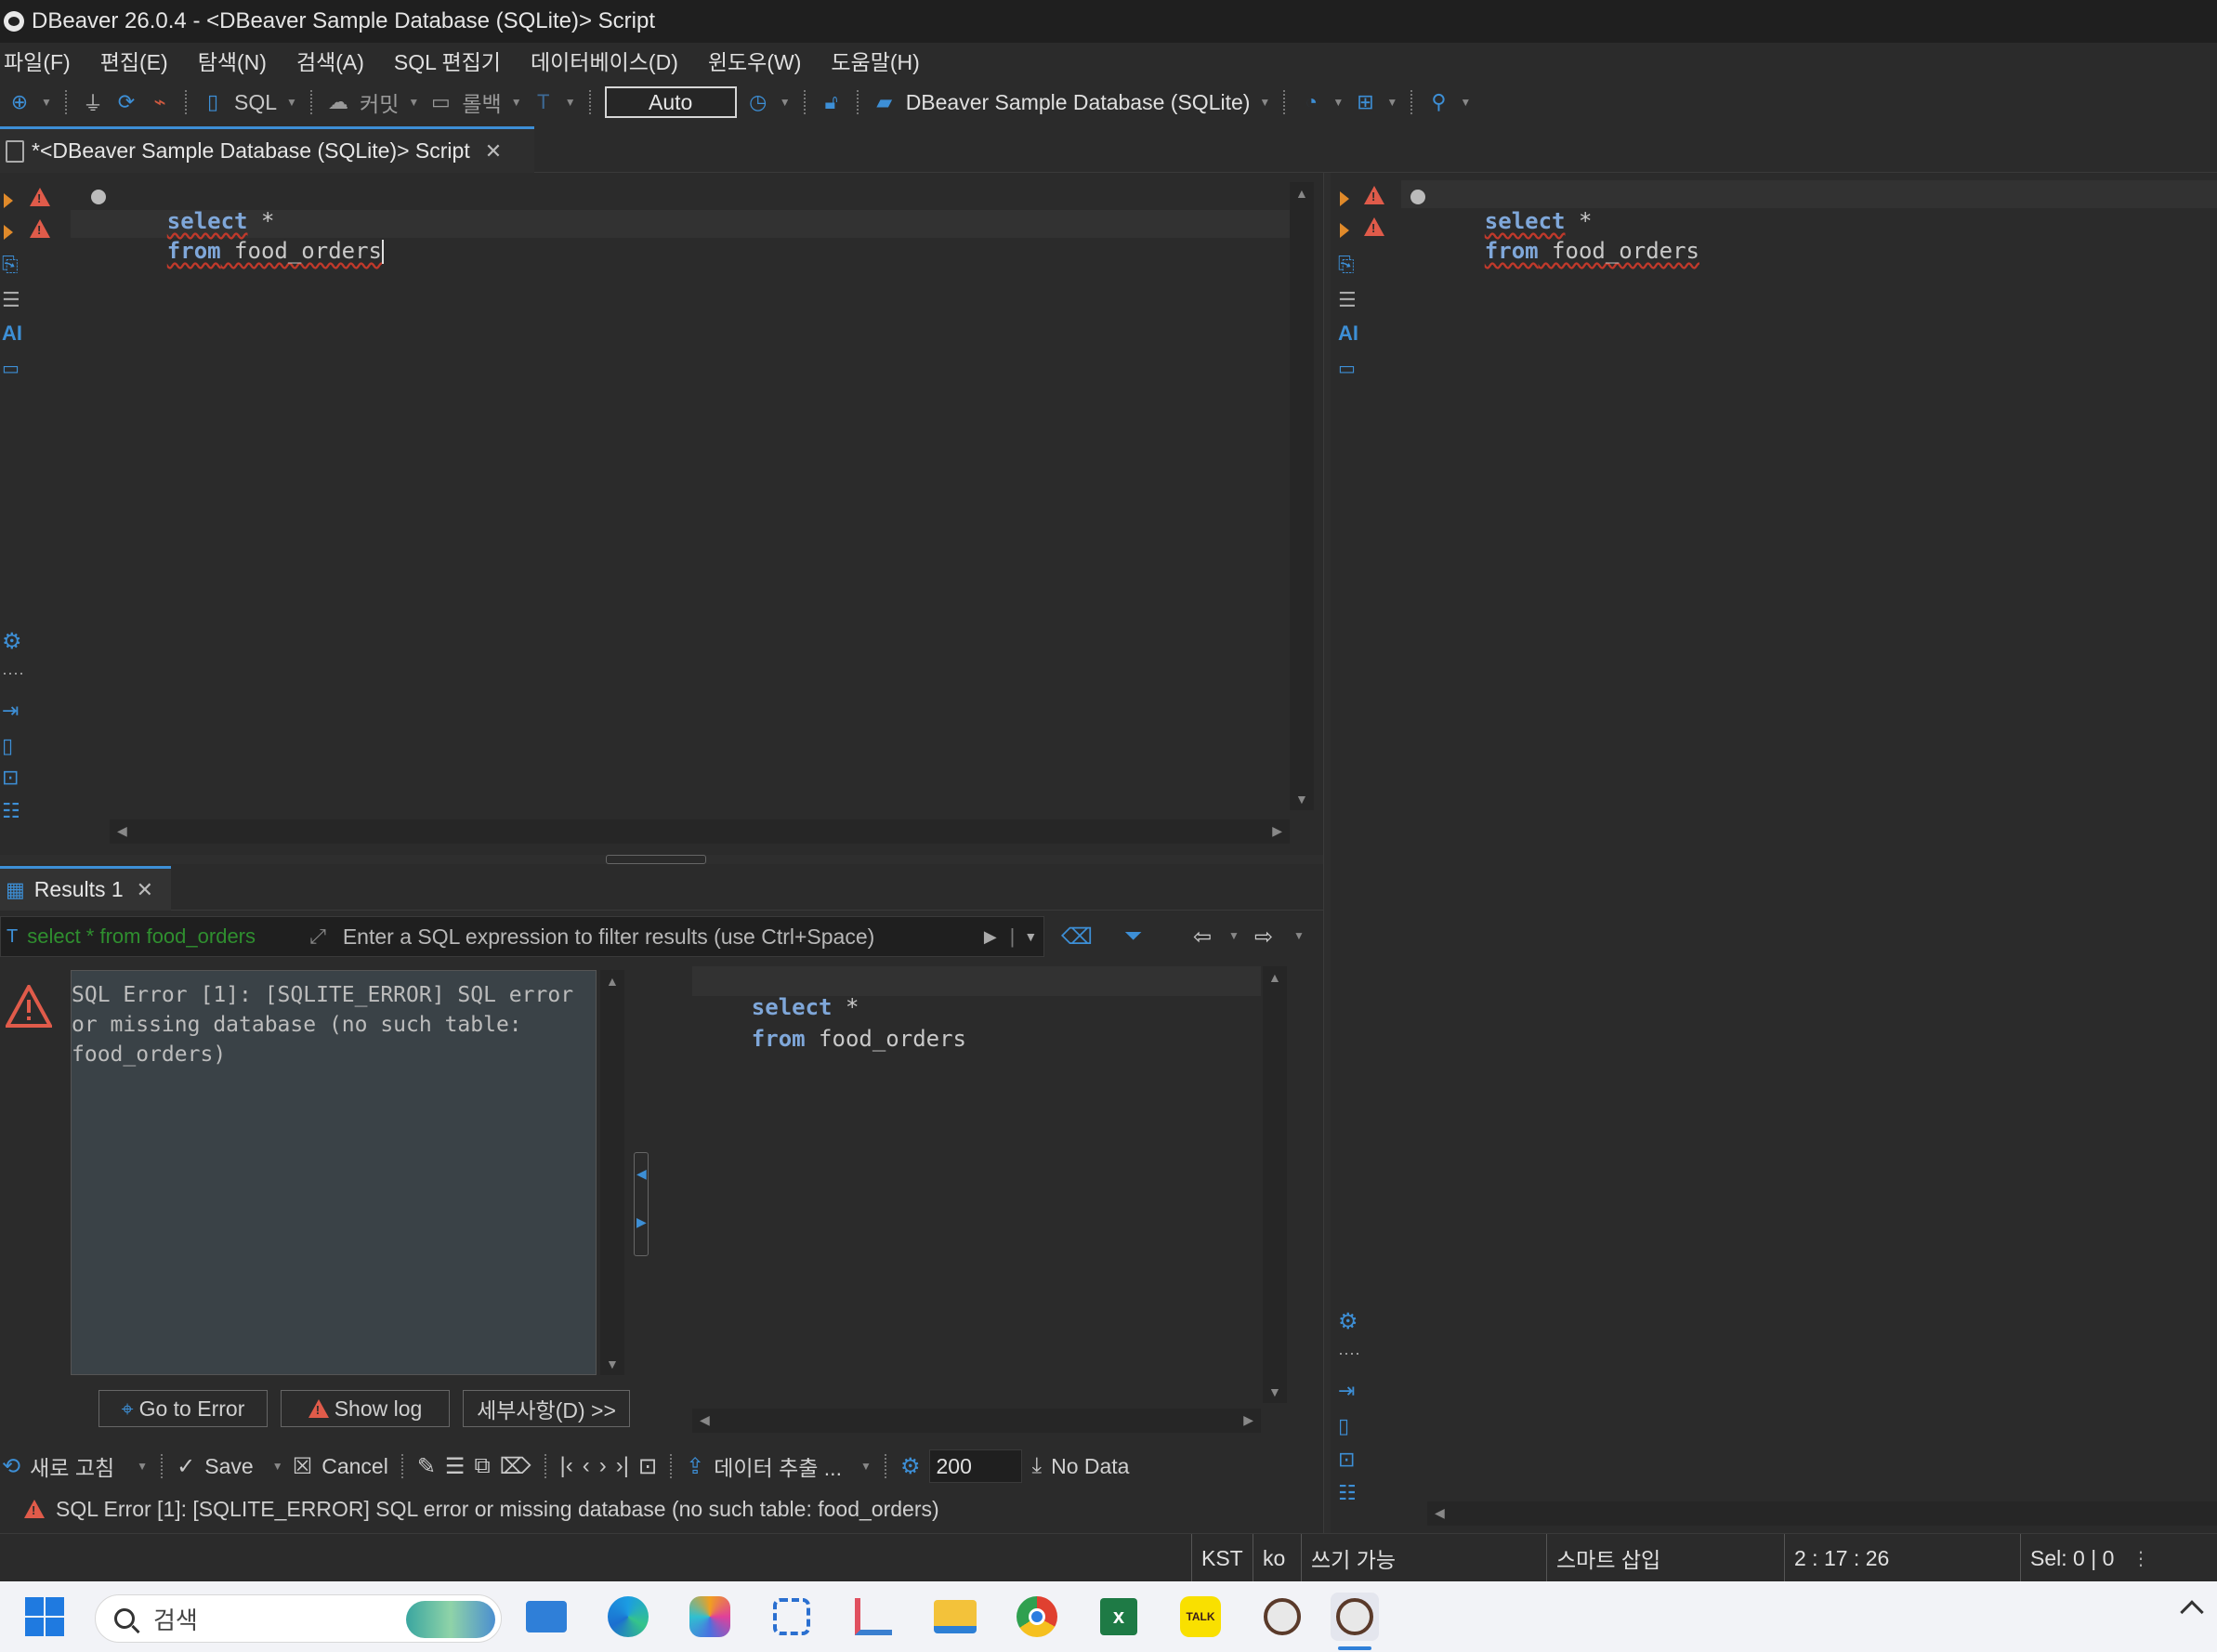 Image resolution: width=2217 pixels, height=1652 pixels. What do you see at coordinates (11, 1466) in the screenshot?
I see `refresh-icon: ⟲` at bounding box center [11, 1466].